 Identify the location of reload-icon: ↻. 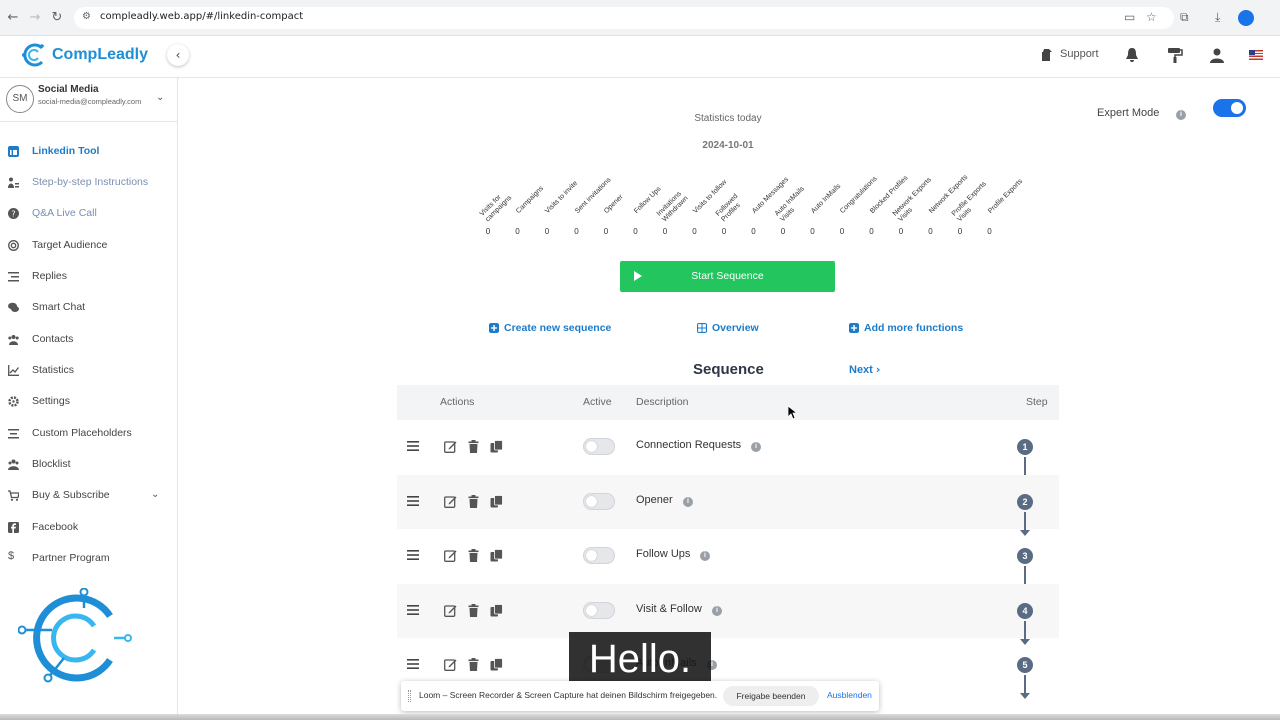
(57, 18).